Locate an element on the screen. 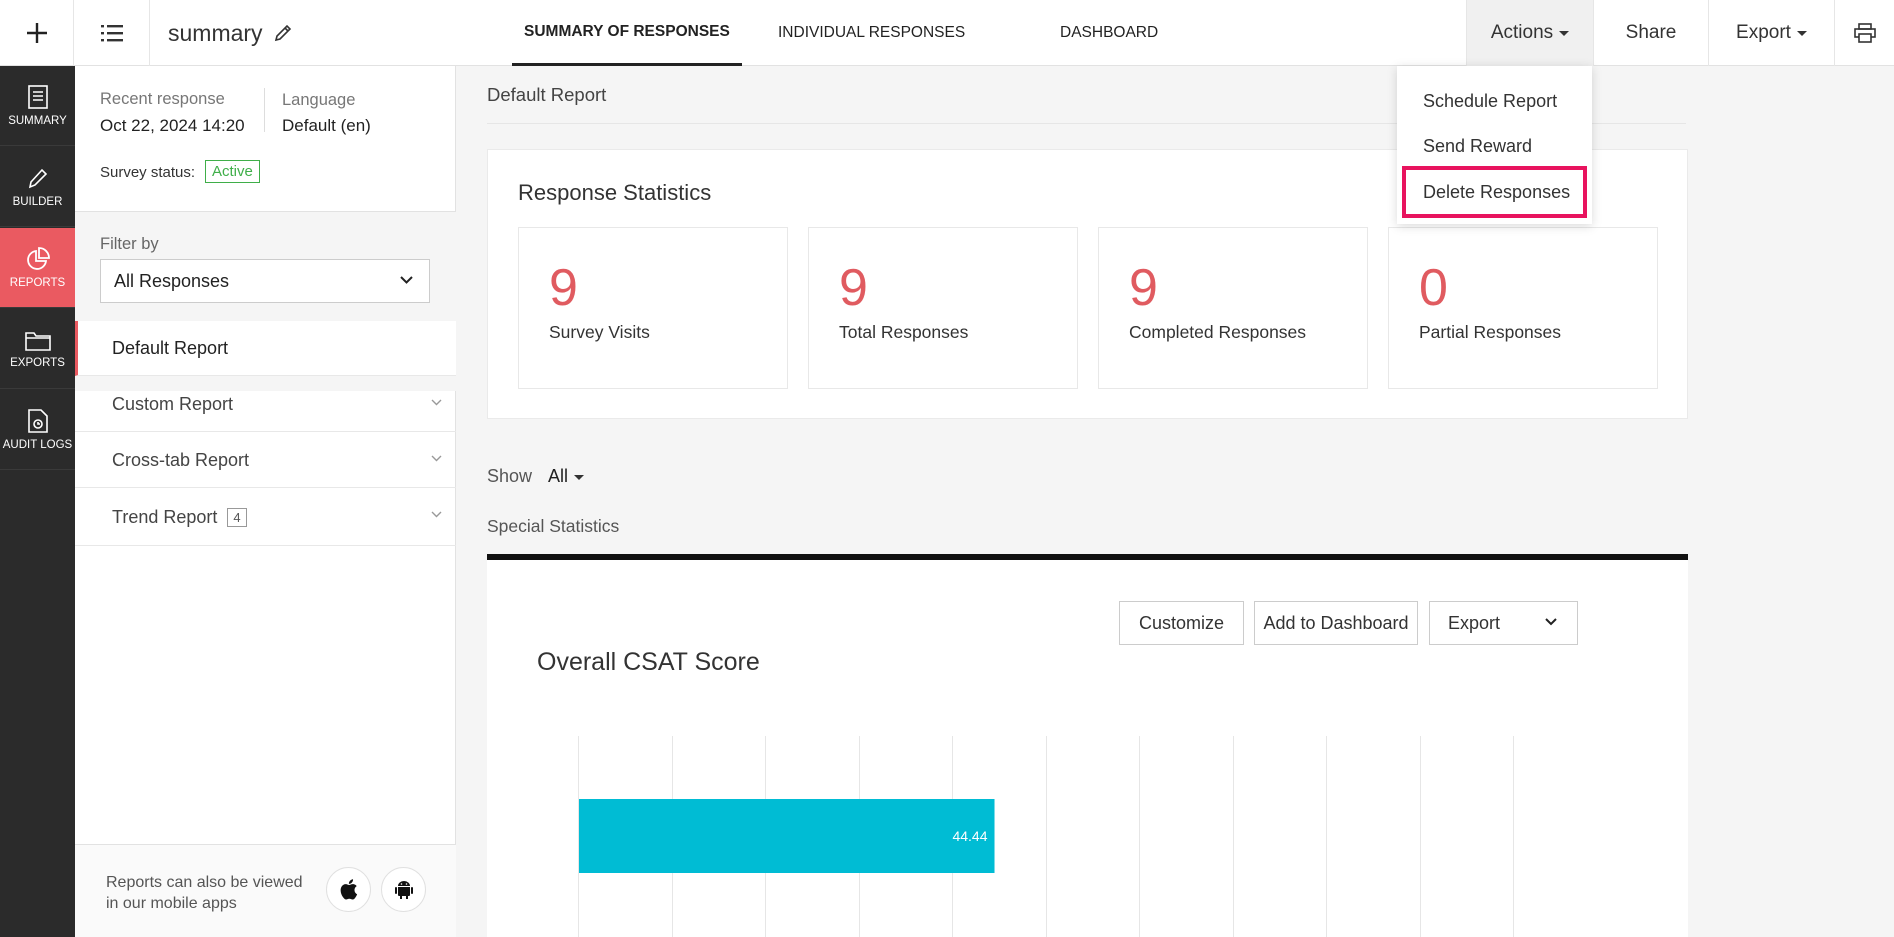 This screenshot has height=937, width=1894. nav-exports: EXPORTS is located at coordinates (37, 349).